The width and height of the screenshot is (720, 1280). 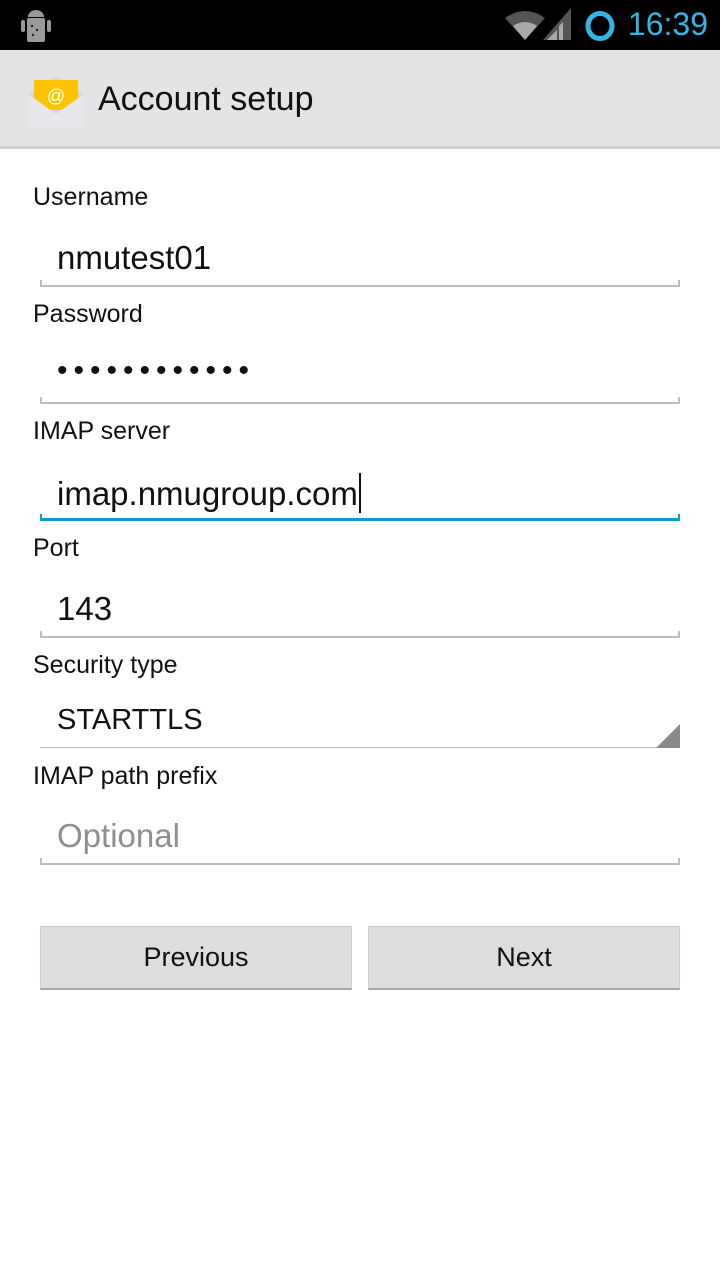 I want to click on next-button: Next, so click(x=524, y=958).